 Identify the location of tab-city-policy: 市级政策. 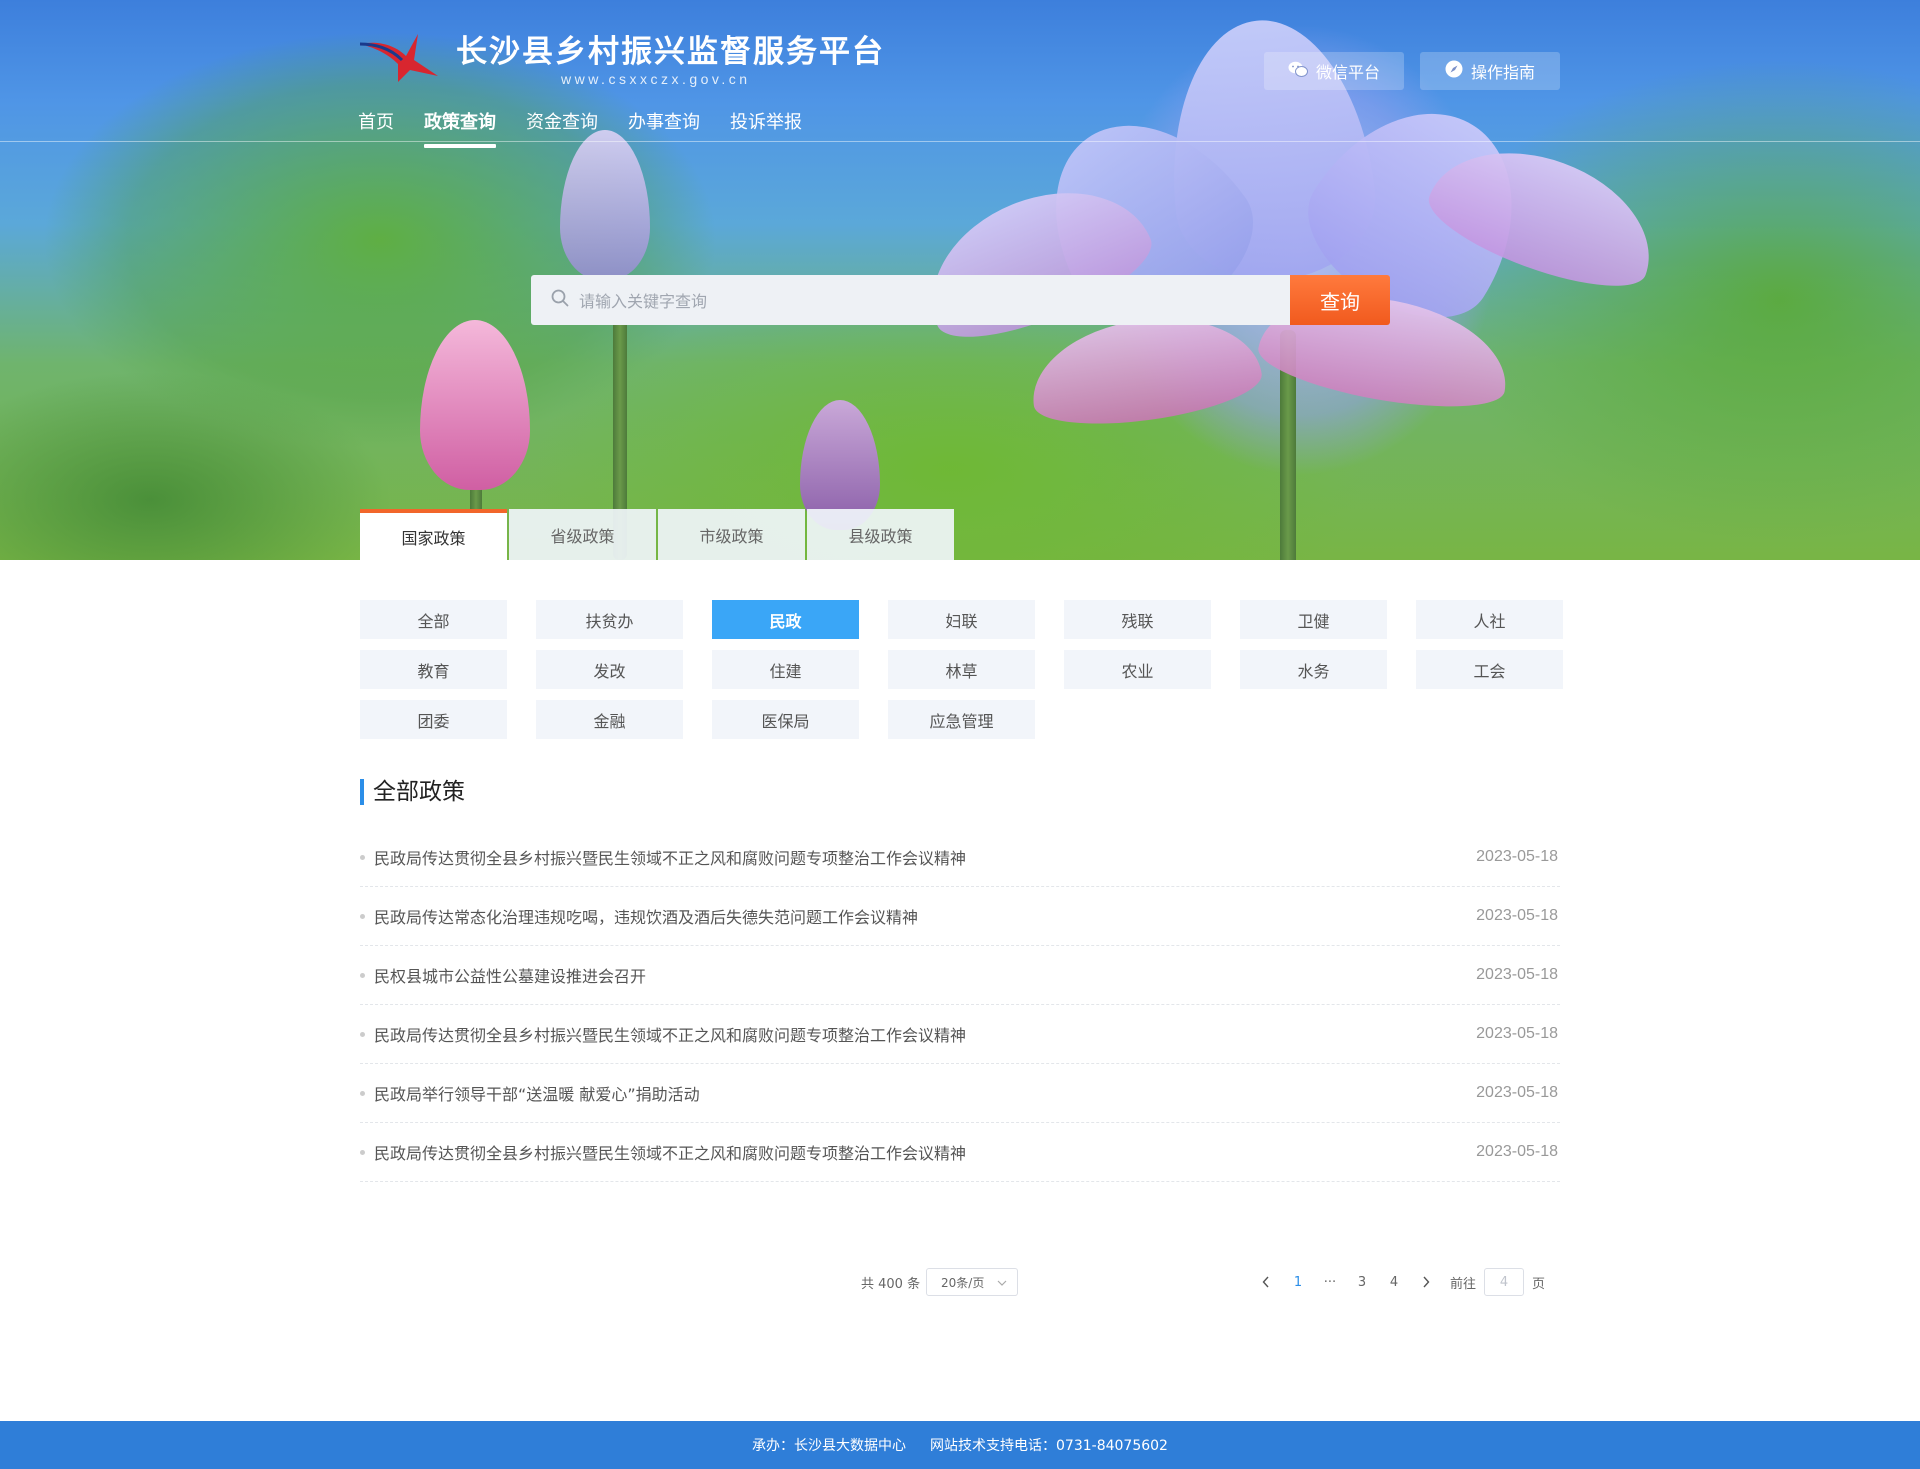
(731, 534).